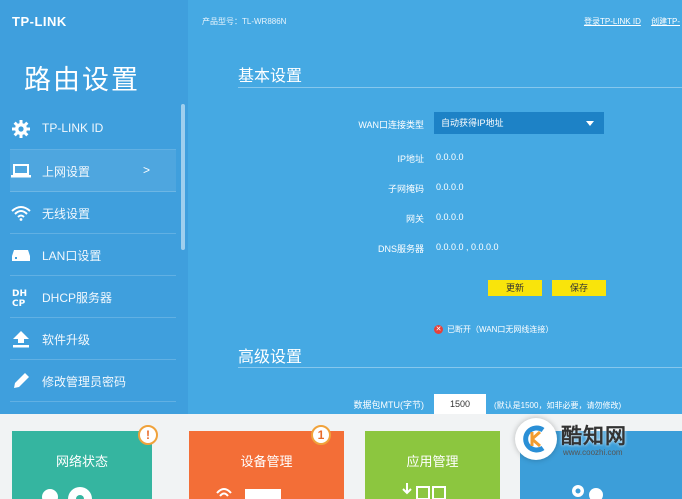 The image size is (682, 499). What do you see at coordinates (321, 435) in the screenshot?
I see `device-count-badge: 1` at bounding box center [321, 435].